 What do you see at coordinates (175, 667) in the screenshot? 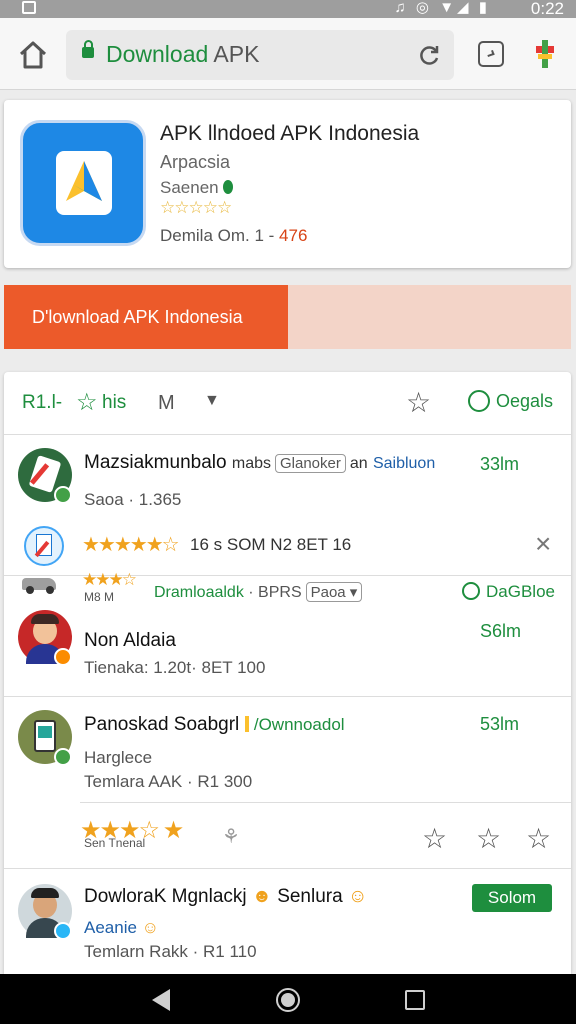
I see `row-subtitle: Tienaka: 1.20t· 8ET 100` at bounding box center [175, 667].